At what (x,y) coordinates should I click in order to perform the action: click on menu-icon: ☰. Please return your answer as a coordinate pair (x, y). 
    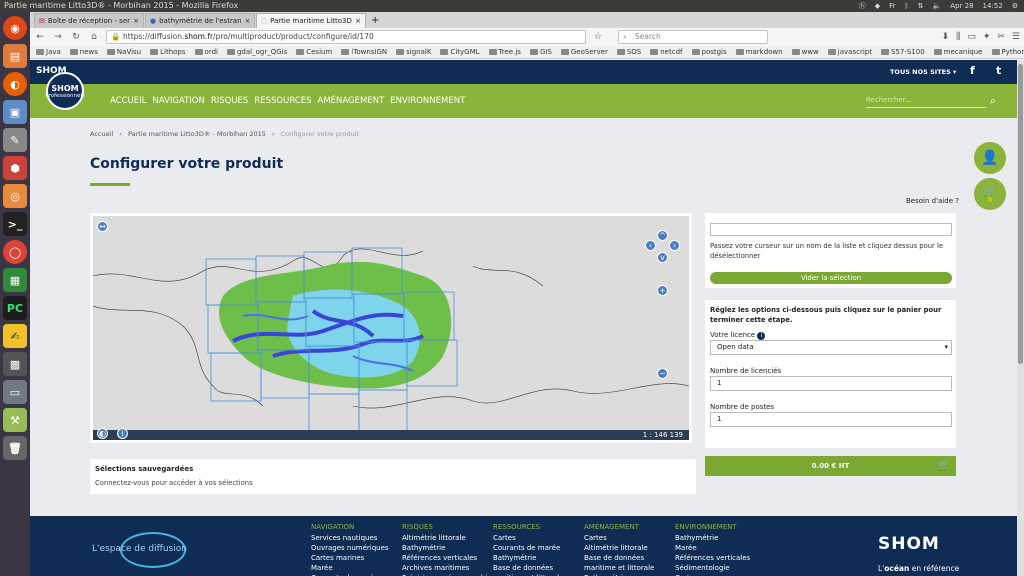
    Looking at the image, I should click on (1016, 37).